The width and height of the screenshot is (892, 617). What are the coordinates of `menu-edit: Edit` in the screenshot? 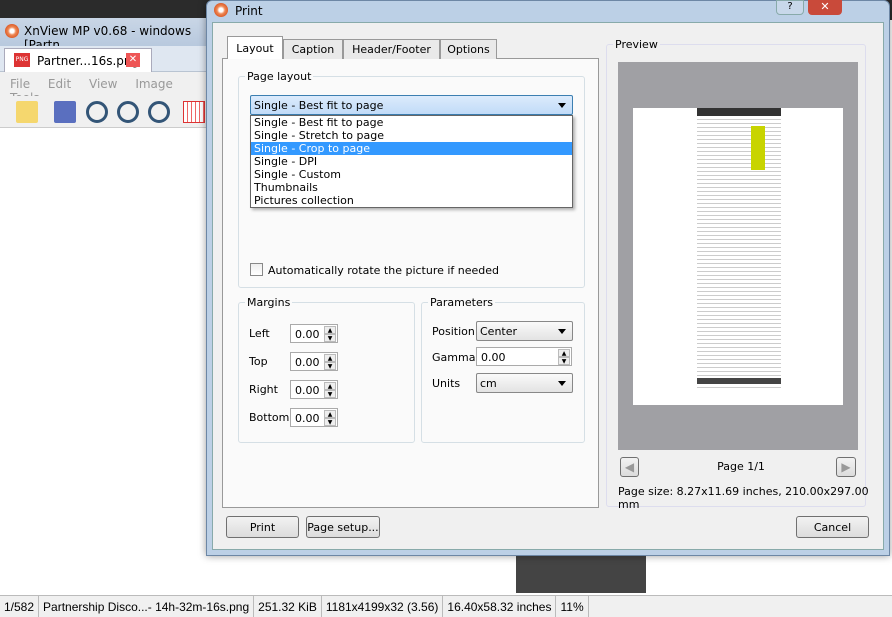 It's located at (59, 84).